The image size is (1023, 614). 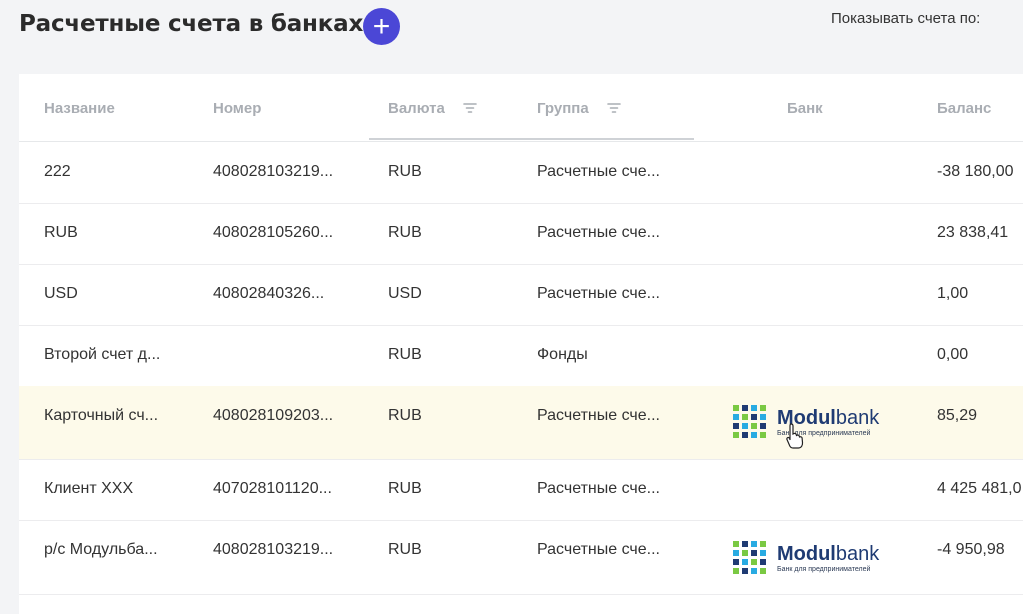 I want to click on plus-icon: +, so click(x=381, y=26).